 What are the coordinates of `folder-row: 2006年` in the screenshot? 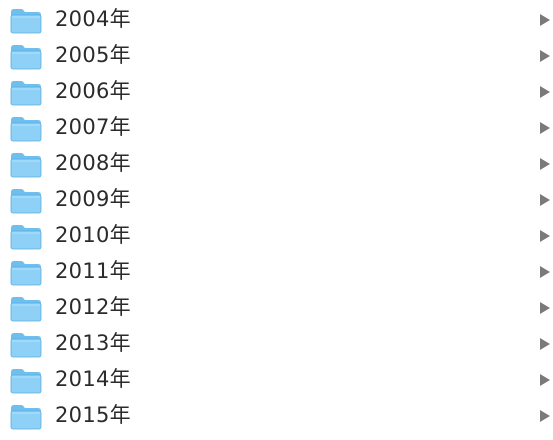 It's located at (276, 91).